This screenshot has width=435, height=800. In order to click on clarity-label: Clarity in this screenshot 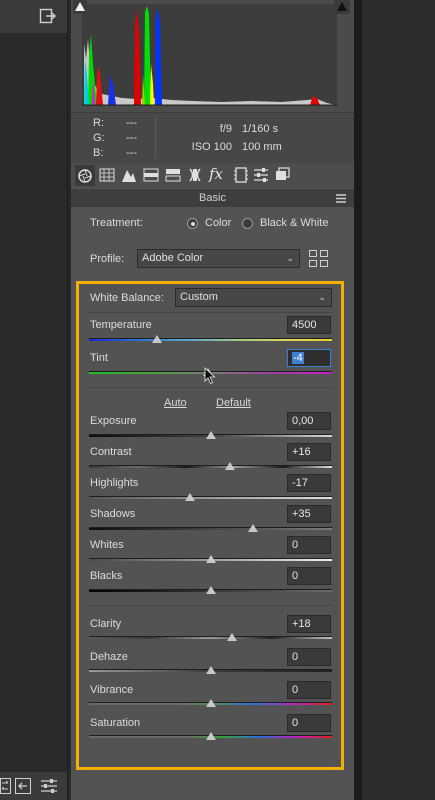, I will do `click(106, 624)`.